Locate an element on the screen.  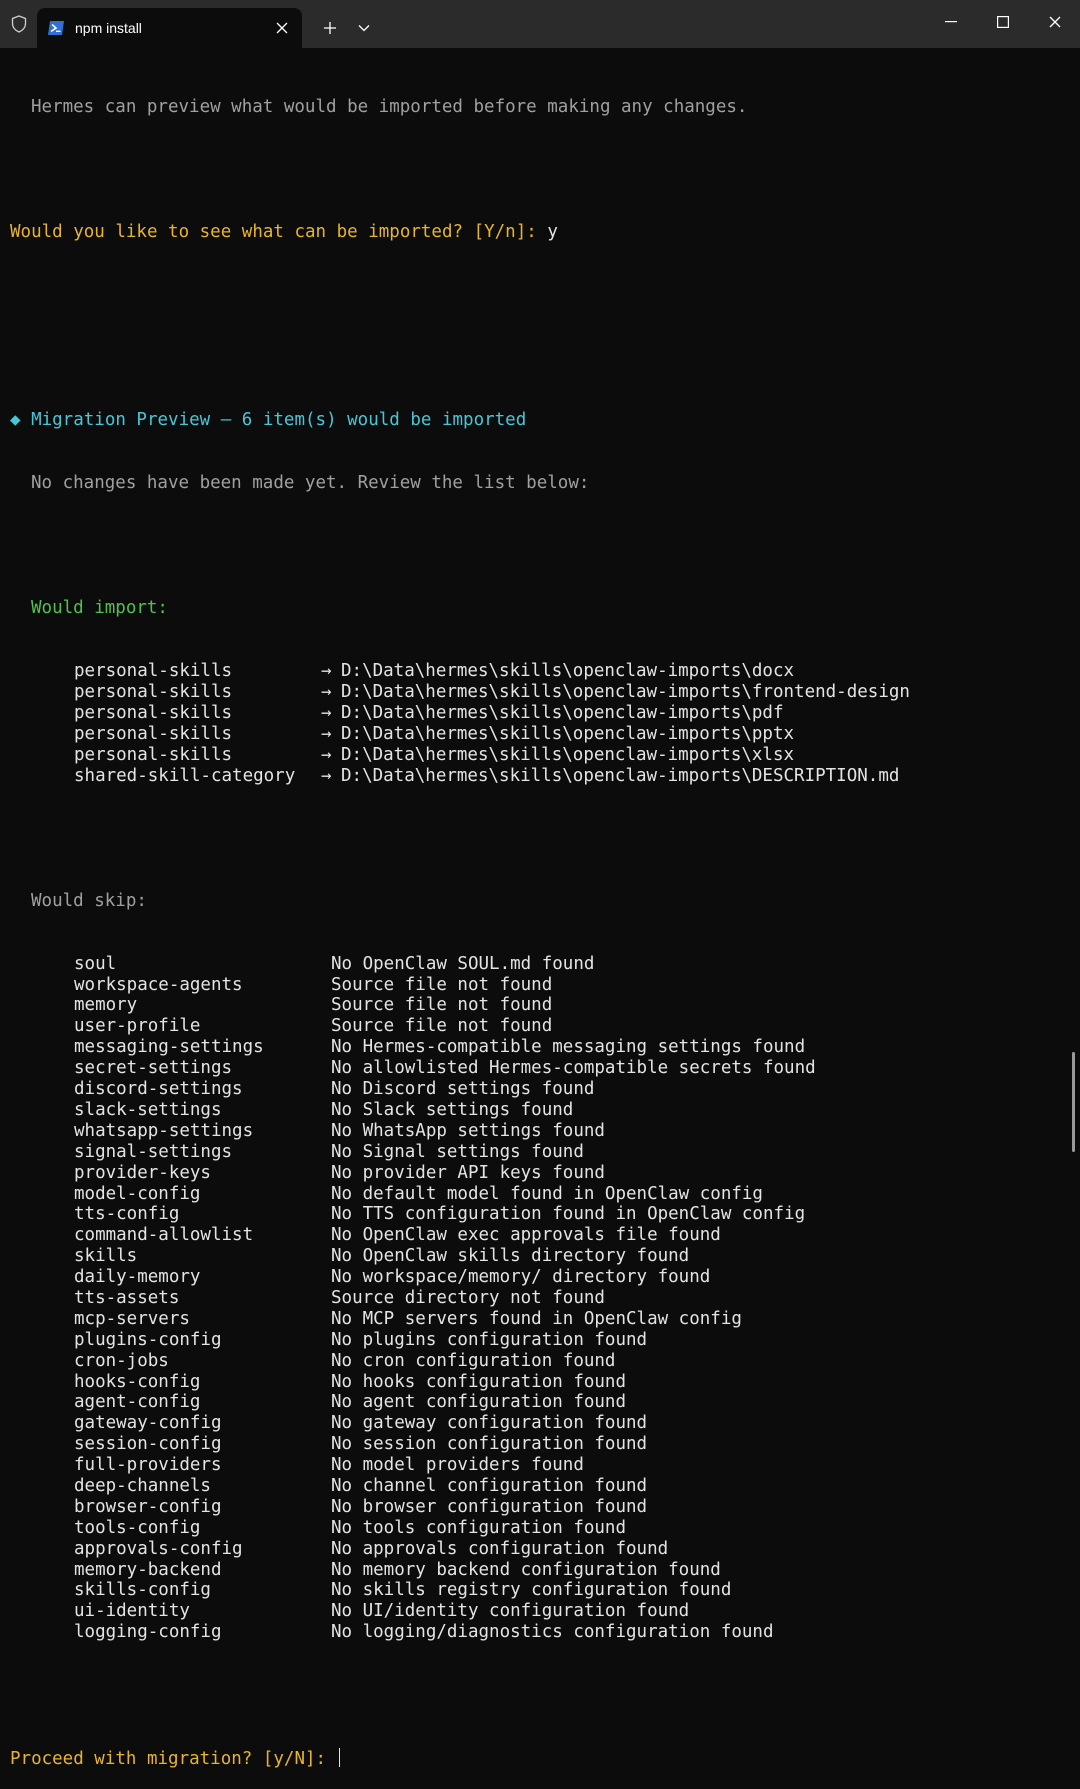
text-cursor is located at coordinates (339, 1757).